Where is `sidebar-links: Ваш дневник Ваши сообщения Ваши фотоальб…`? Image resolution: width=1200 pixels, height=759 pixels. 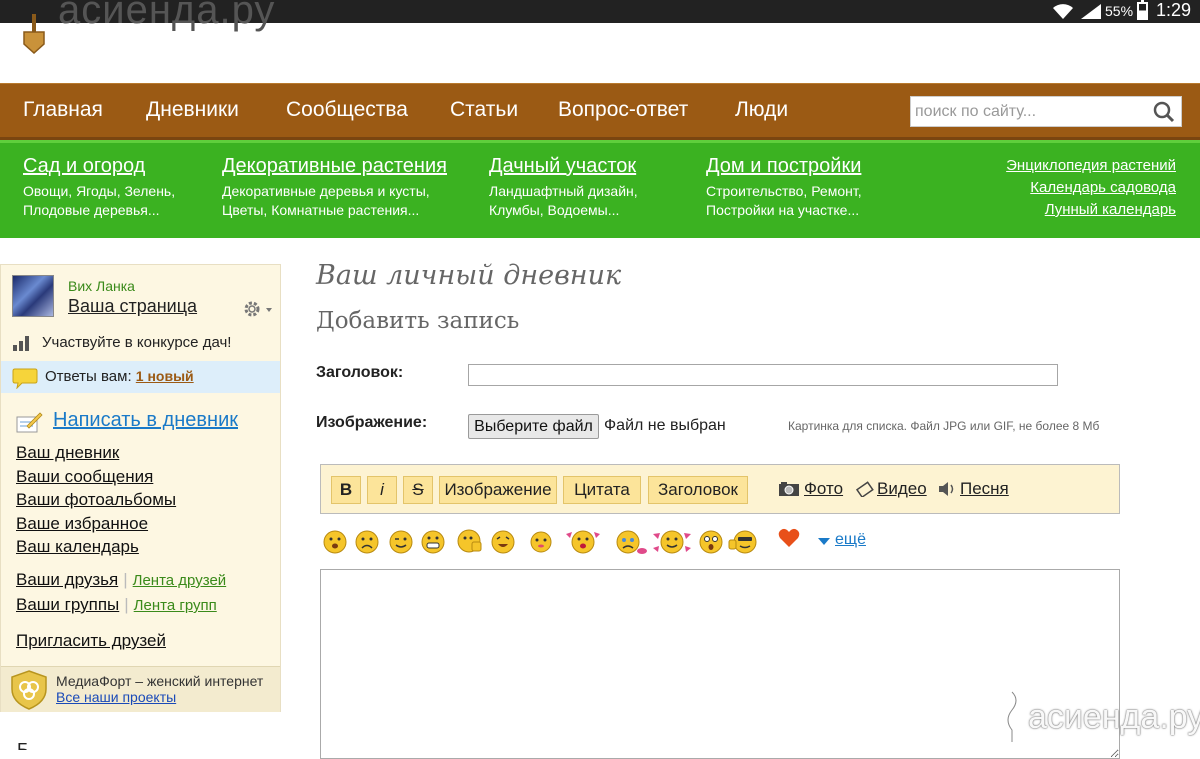
sidebar-links: Ваш дневник Ваши сообщения Ваши фотоальб… is located at coordinates (96, 500).